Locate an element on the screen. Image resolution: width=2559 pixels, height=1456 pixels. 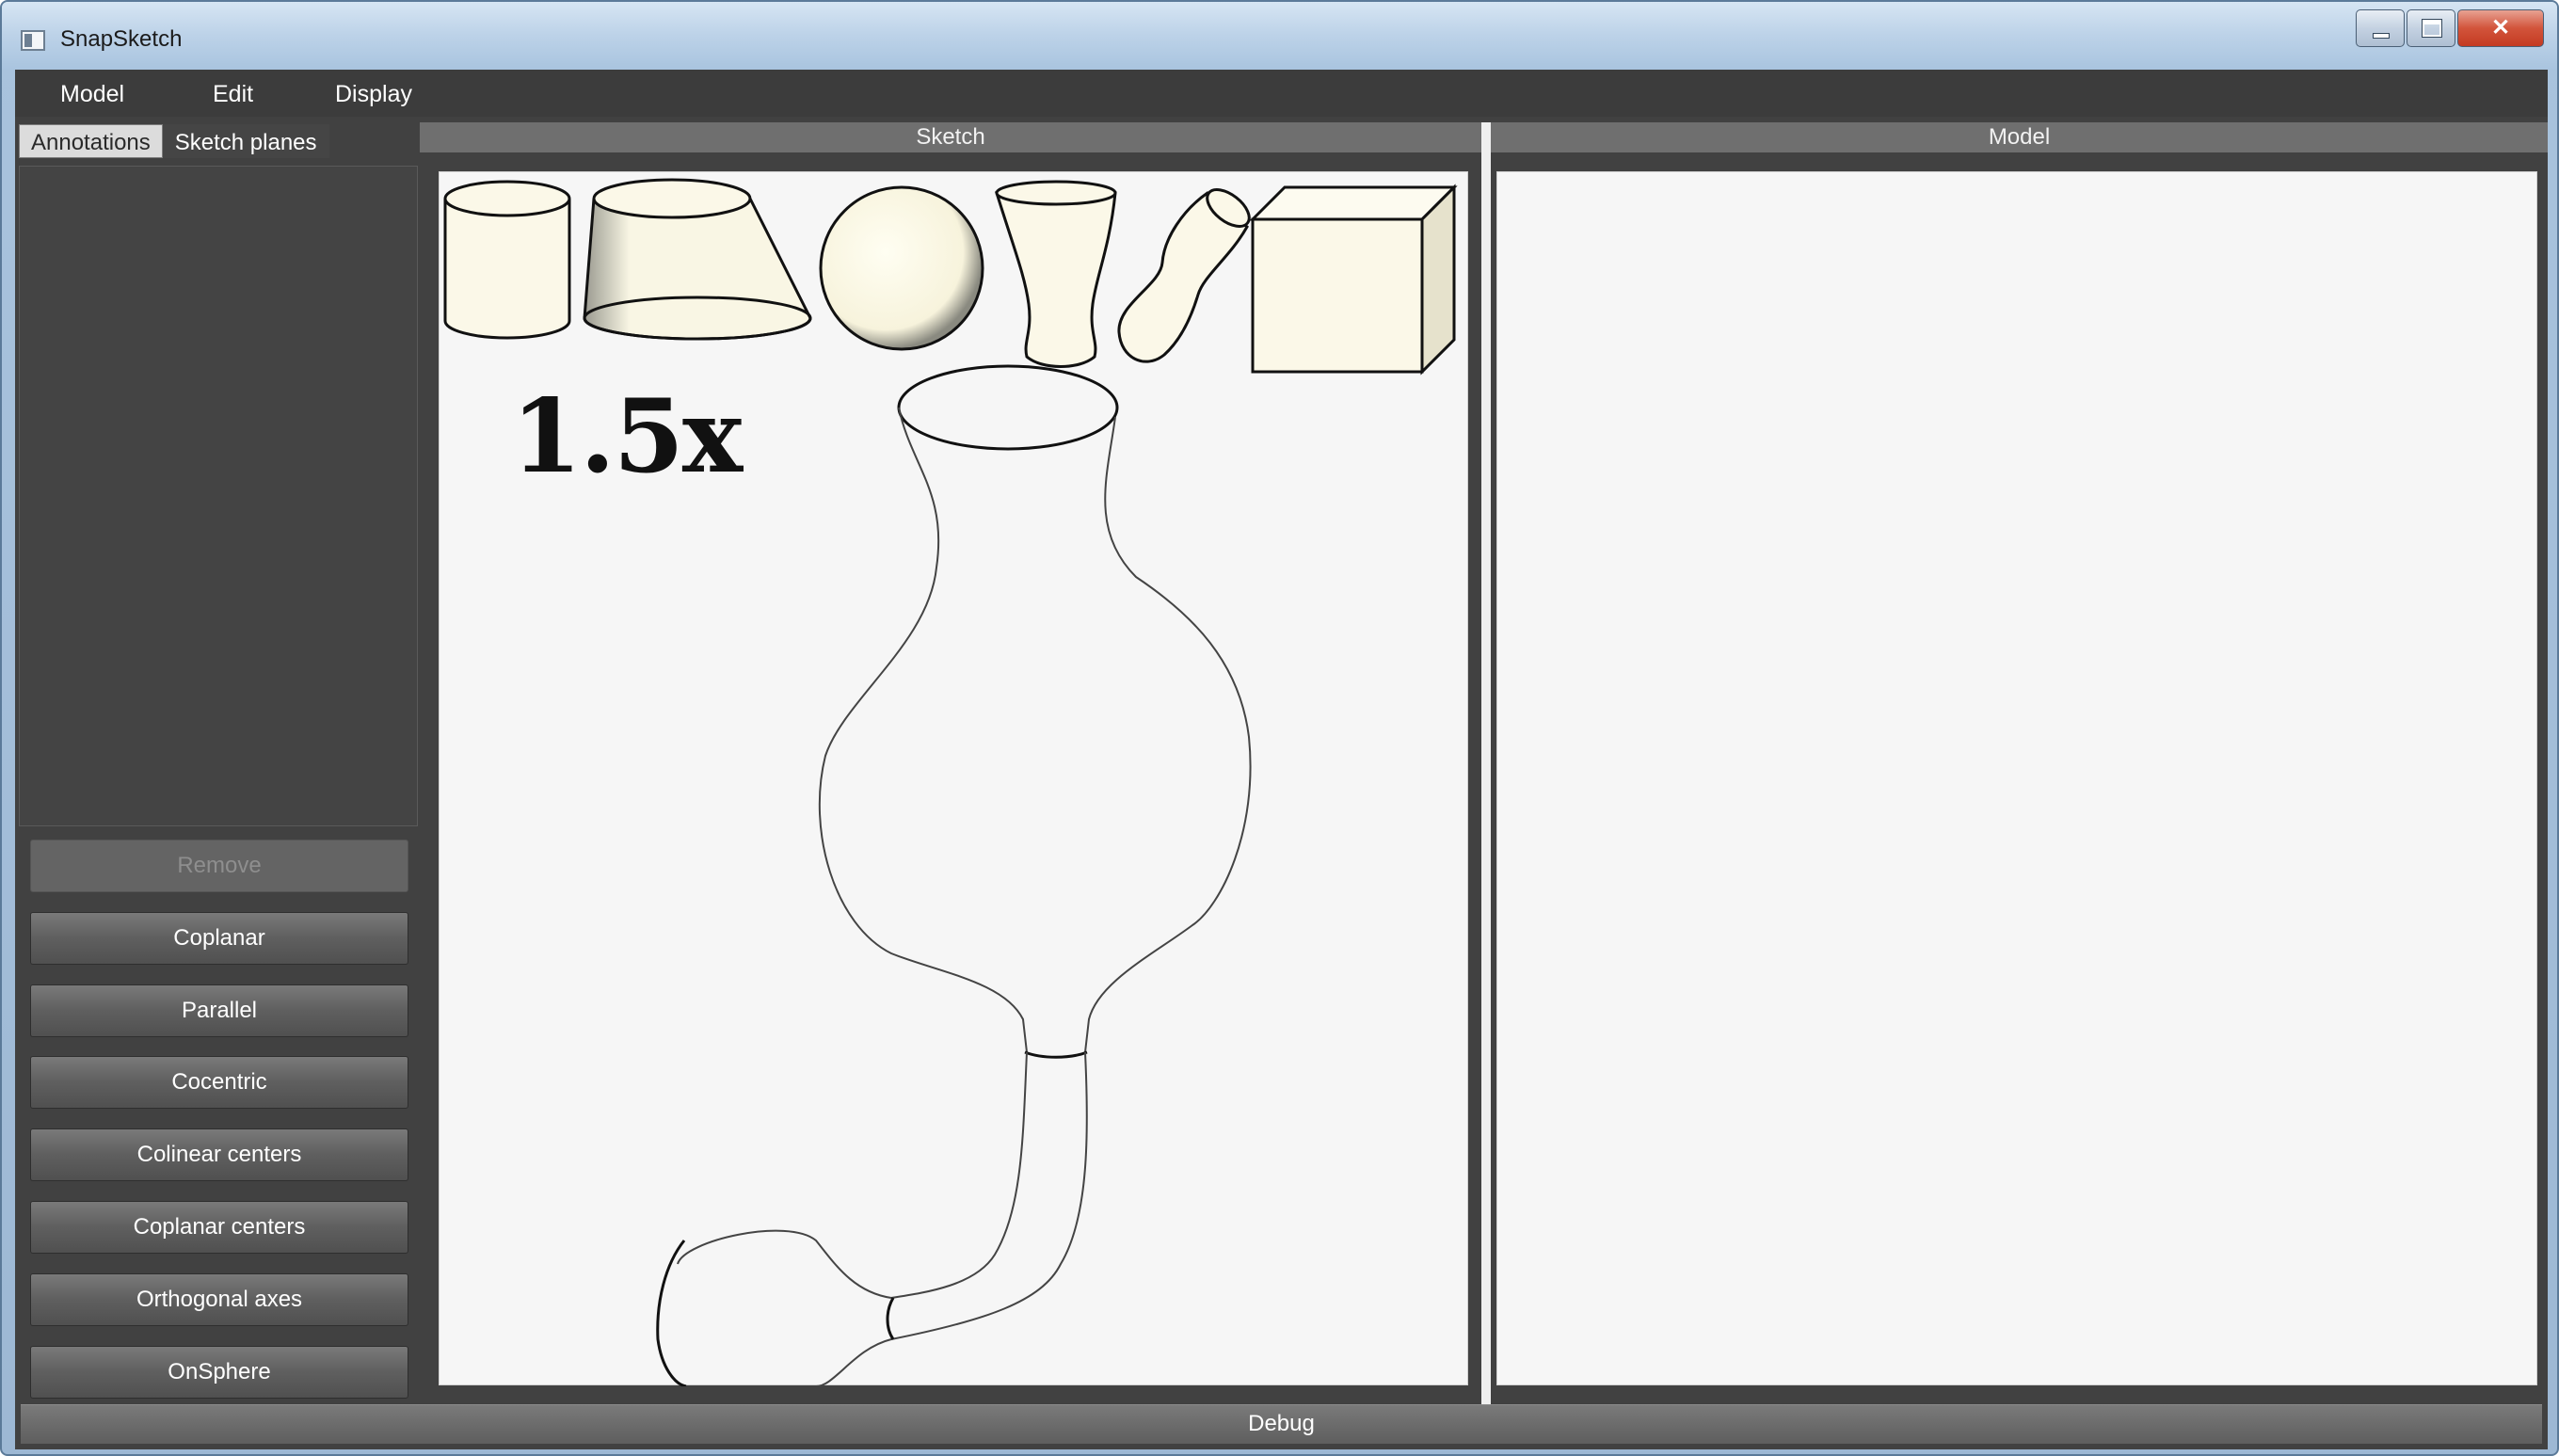
tab-sketch-planes: Sketch planes is located at coordinates (245, 141).